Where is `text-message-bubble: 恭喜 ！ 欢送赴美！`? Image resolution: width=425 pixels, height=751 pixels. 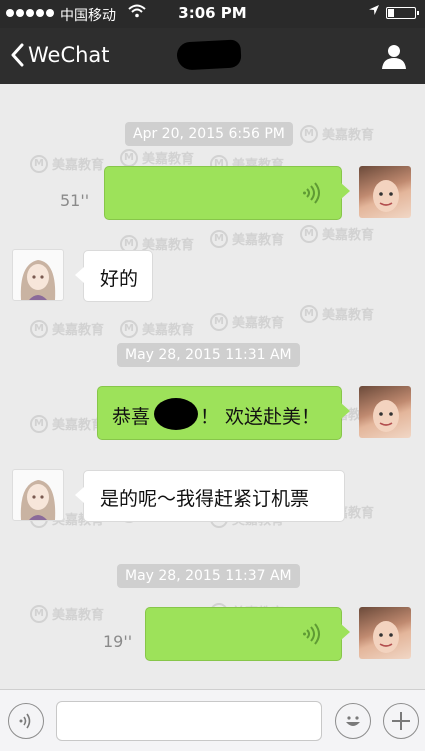
text-message-bubble: 恭喜 ！ 欢送赴美！ is located at coordinates (223, 413).